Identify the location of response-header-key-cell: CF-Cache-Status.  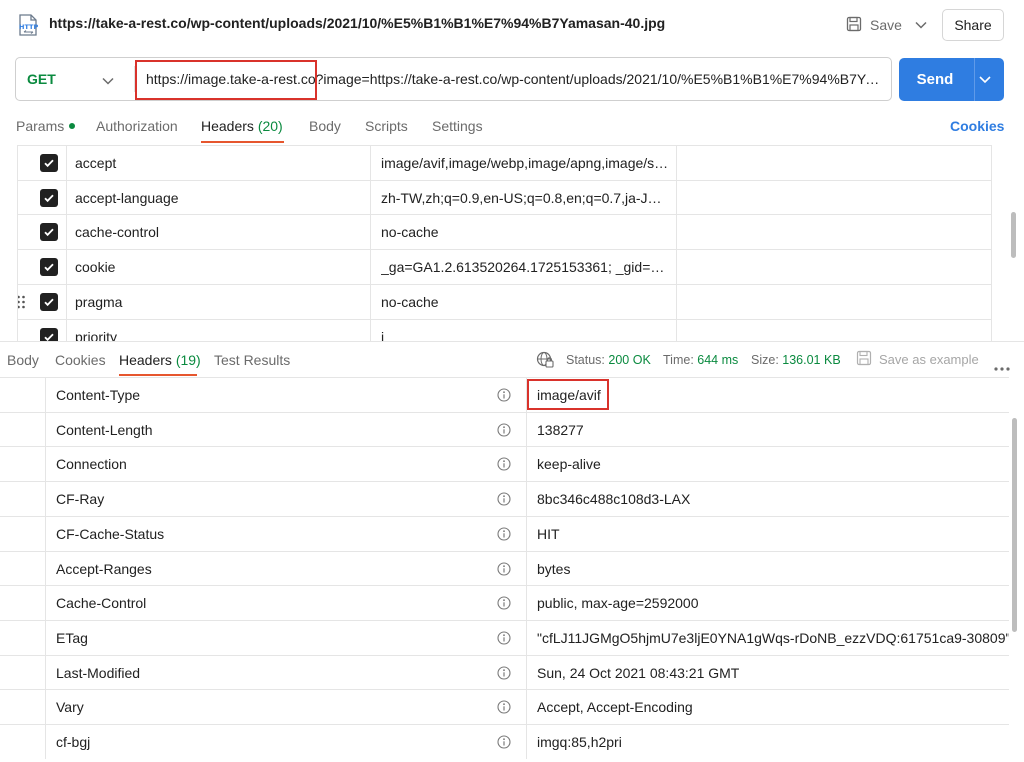
(285, 534).